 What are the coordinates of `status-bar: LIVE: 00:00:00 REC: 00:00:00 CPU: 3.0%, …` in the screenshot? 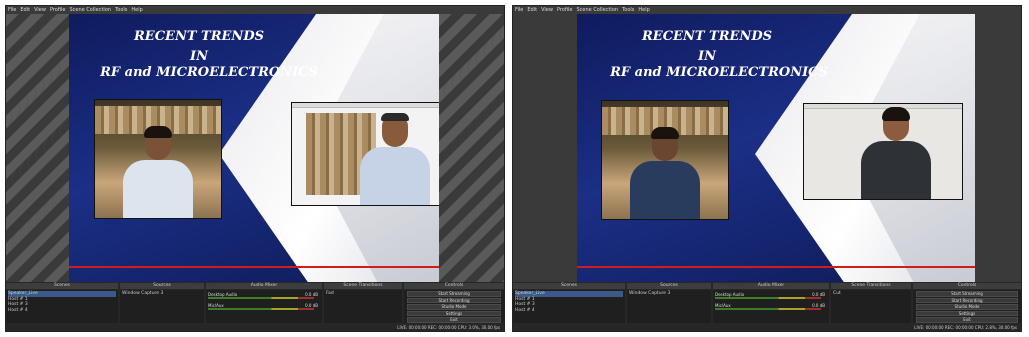 It's located at (448, 327).